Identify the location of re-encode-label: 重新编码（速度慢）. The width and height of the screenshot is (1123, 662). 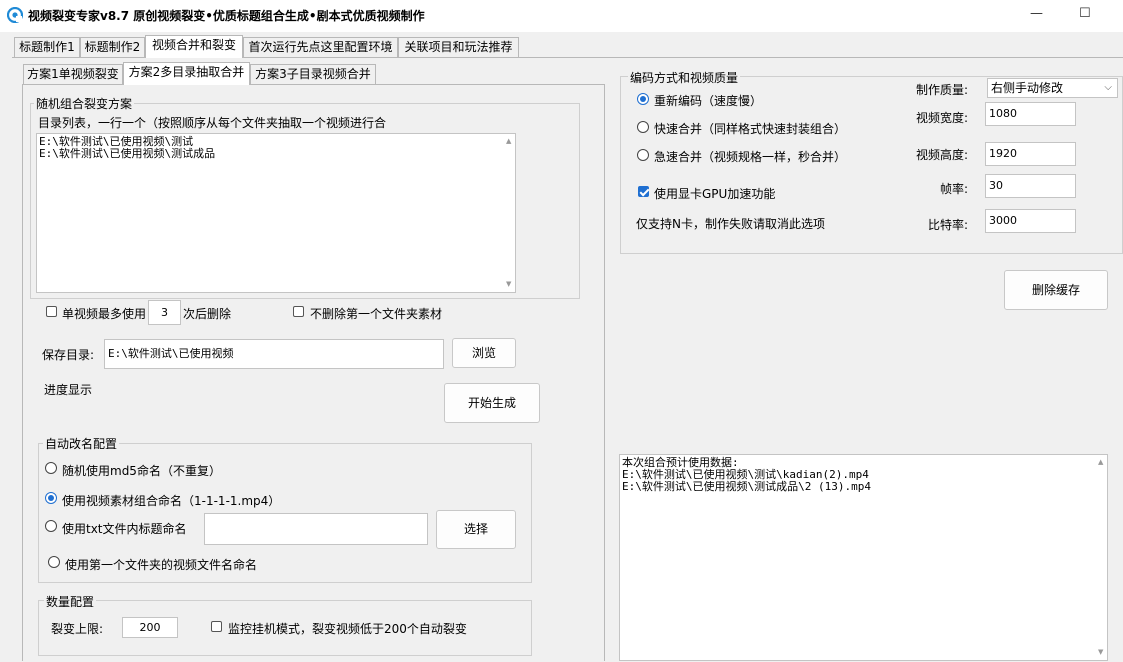
(708, 101).